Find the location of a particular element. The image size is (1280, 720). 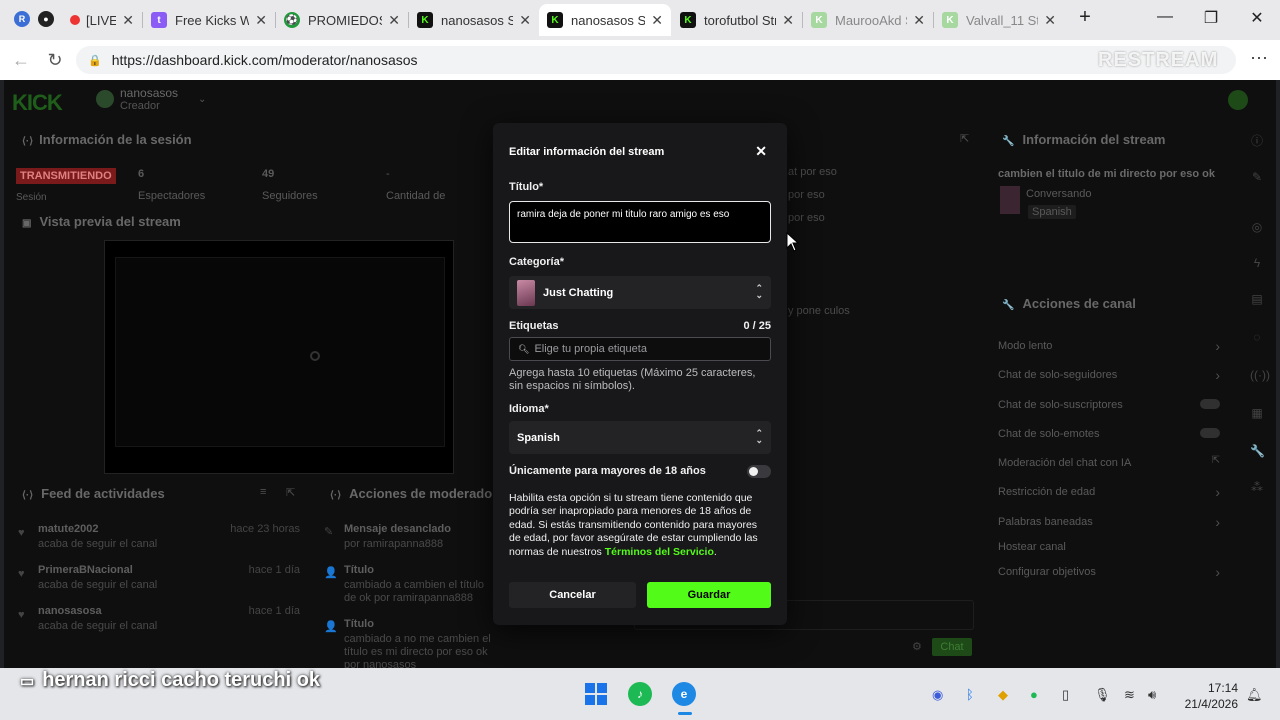

wrench-icon: 🔧 is located at coordinates (1257, 451).